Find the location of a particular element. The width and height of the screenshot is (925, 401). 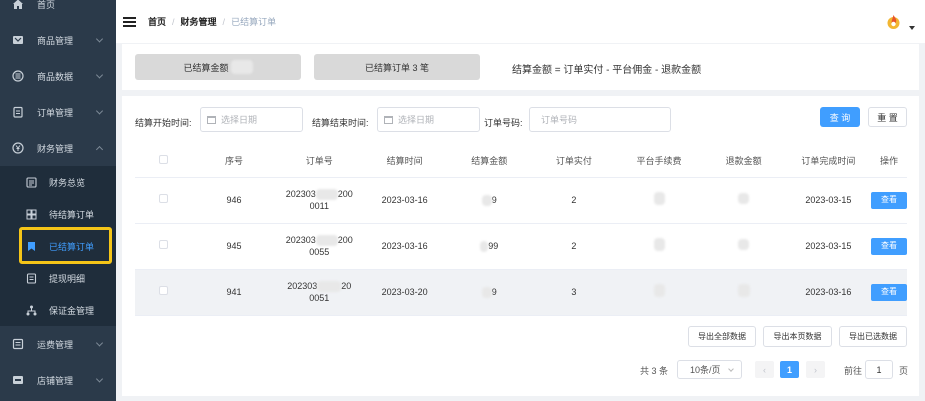

order-number-placeholder: 订单号码 is located at coordinates (559, 120).